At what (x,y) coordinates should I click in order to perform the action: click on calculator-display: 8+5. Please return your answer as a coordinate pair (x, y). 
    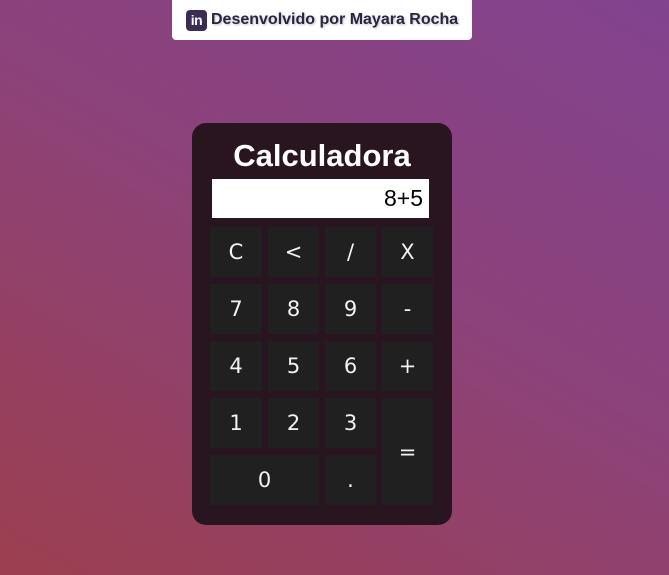
    Looking at the image, I should click on (320, 198).